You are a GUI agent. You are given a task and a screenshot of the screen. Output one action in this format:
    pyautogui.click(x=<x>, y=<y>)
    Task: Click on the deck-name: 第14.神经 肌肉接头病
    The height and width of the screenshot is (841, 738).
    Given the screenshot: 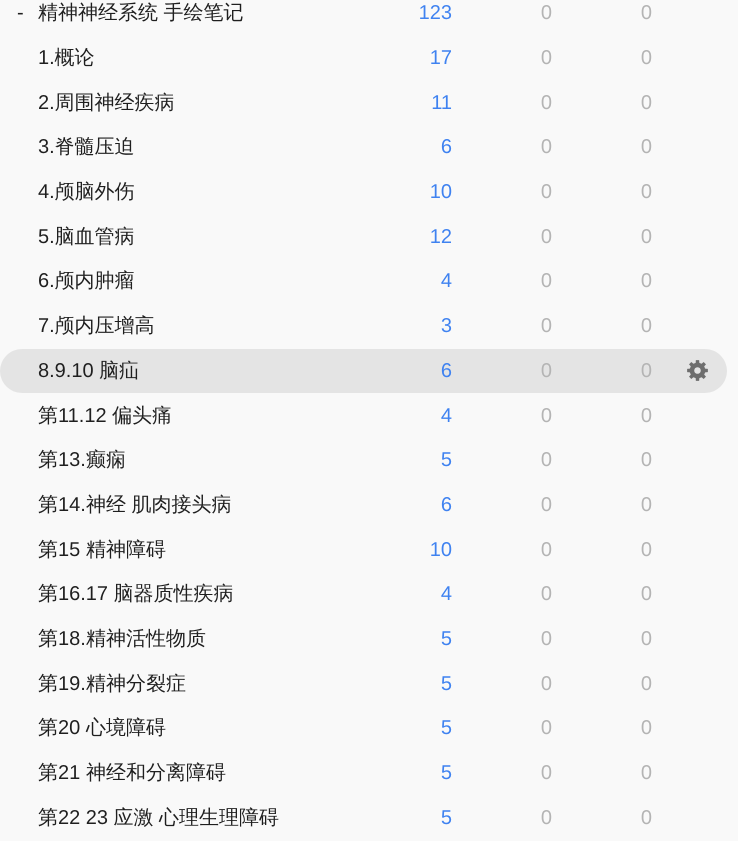 What is the action you would take?
    pyautogui.click(x=135, y=504)
    